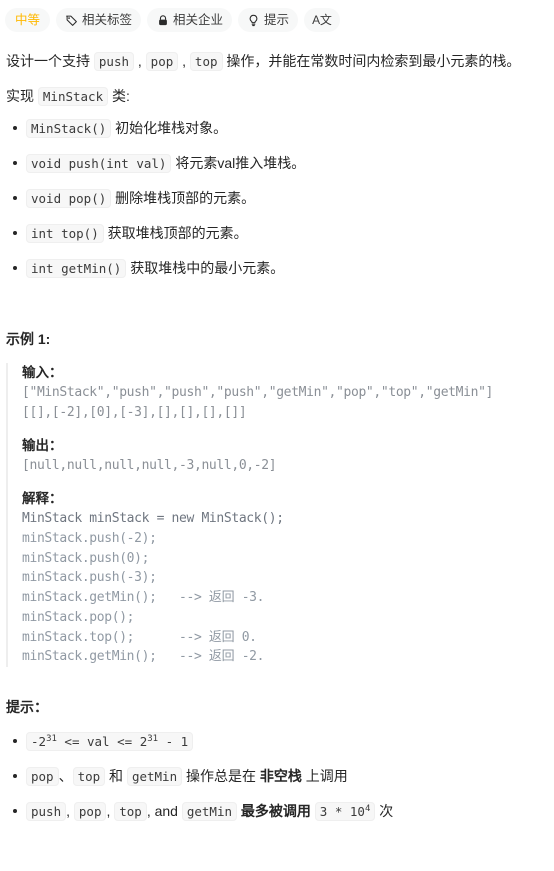 This screenshot has width=554, height=871. I want to click on list-item: pop、 top 和 getMin 操作总是在 非空栈 上调用, so click(280, 776).